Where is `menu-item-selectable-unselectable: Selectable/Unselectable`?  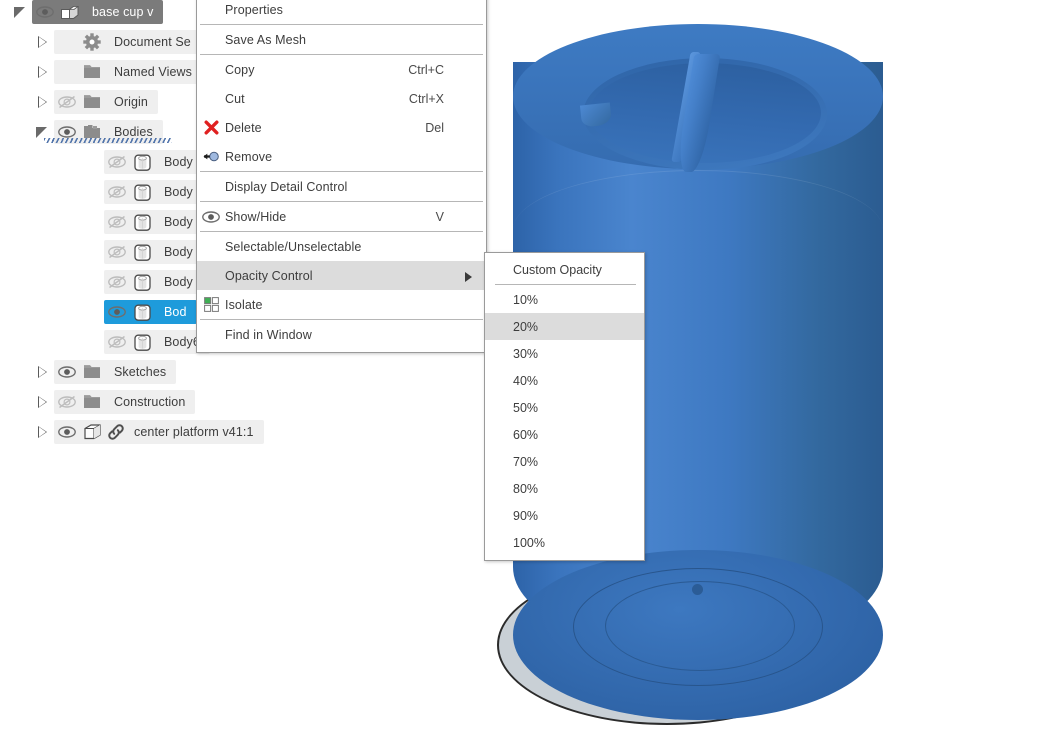
menu-item-selectable-unselectable: Selectable/Unselectable is located at coordinates (341, 246).